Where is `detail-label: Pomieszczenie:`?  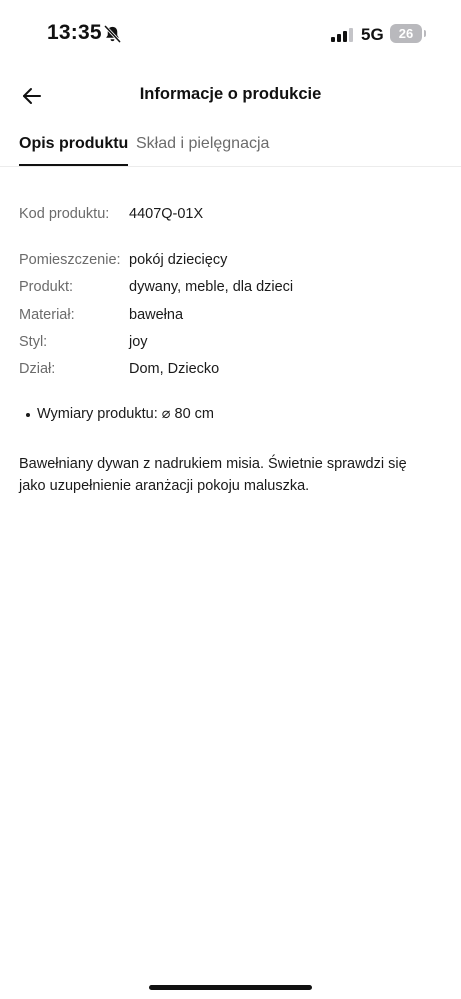 detail-label: Pomieszczenie: is located at coordinates (70, 260).